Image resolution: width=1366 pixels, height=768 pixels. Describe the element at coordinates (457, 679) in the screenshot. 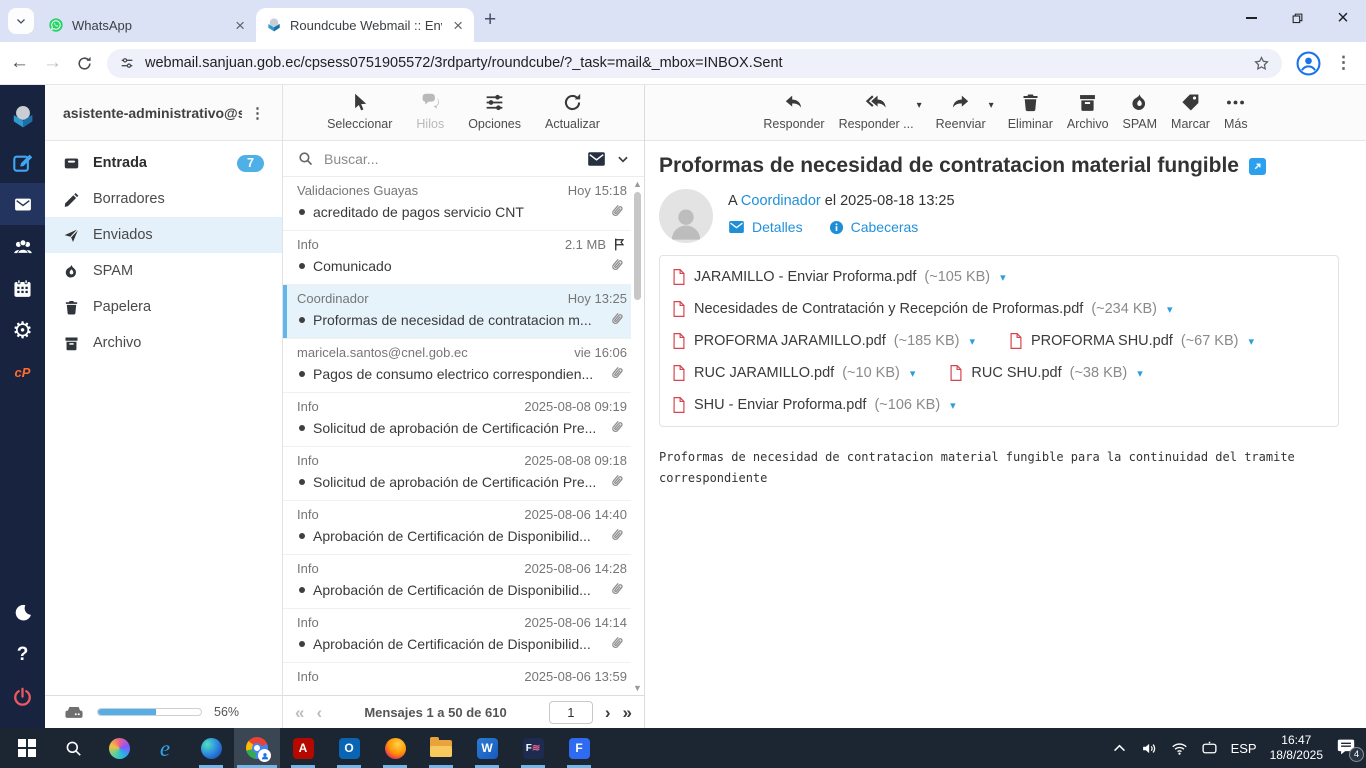

I see `message-row: Info 2025-08-06 13:59` at that location.